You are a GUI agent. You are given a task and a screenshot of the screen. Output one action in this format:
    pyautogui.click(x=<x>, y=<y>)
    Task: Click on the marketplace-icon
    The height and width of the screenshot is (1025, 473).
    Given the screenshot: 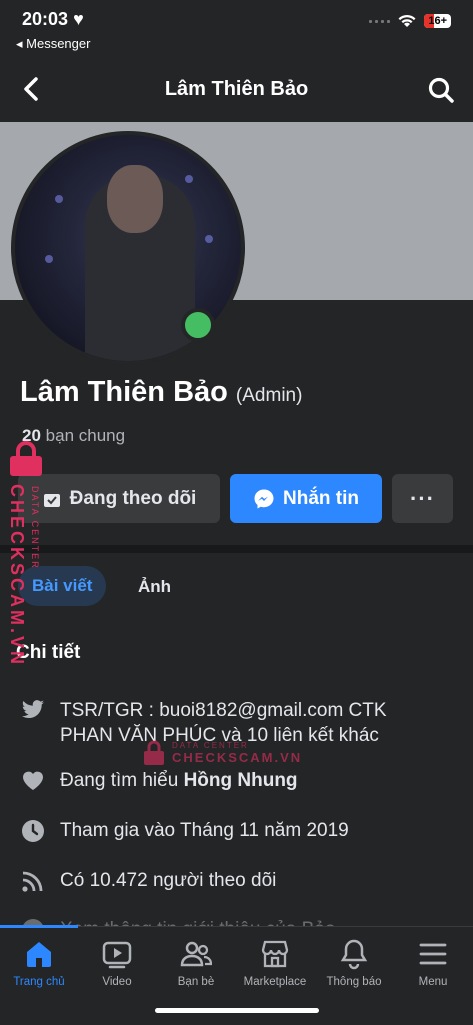 What is the action you would take?
    pyautogui.click(x=275, y=954)
    